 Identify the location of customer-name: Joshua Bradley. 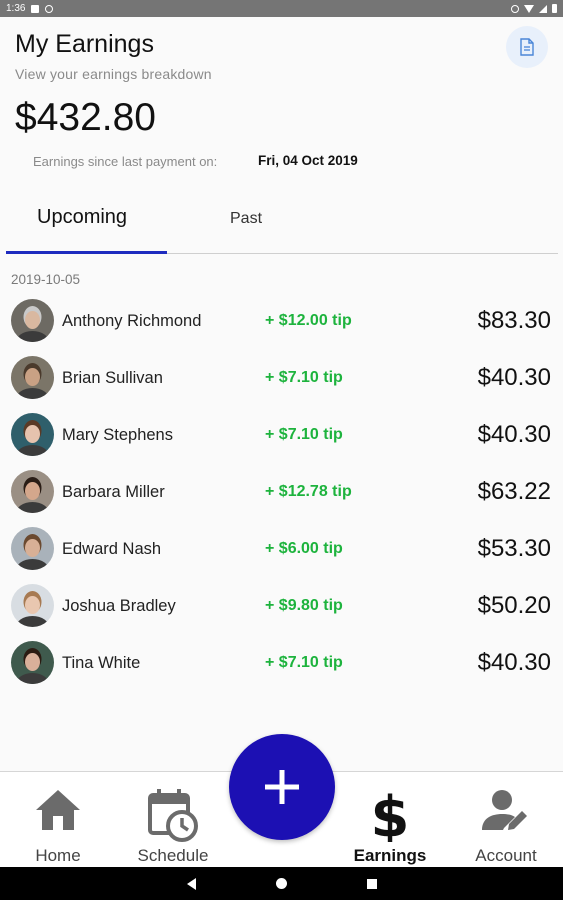
(119, 606).